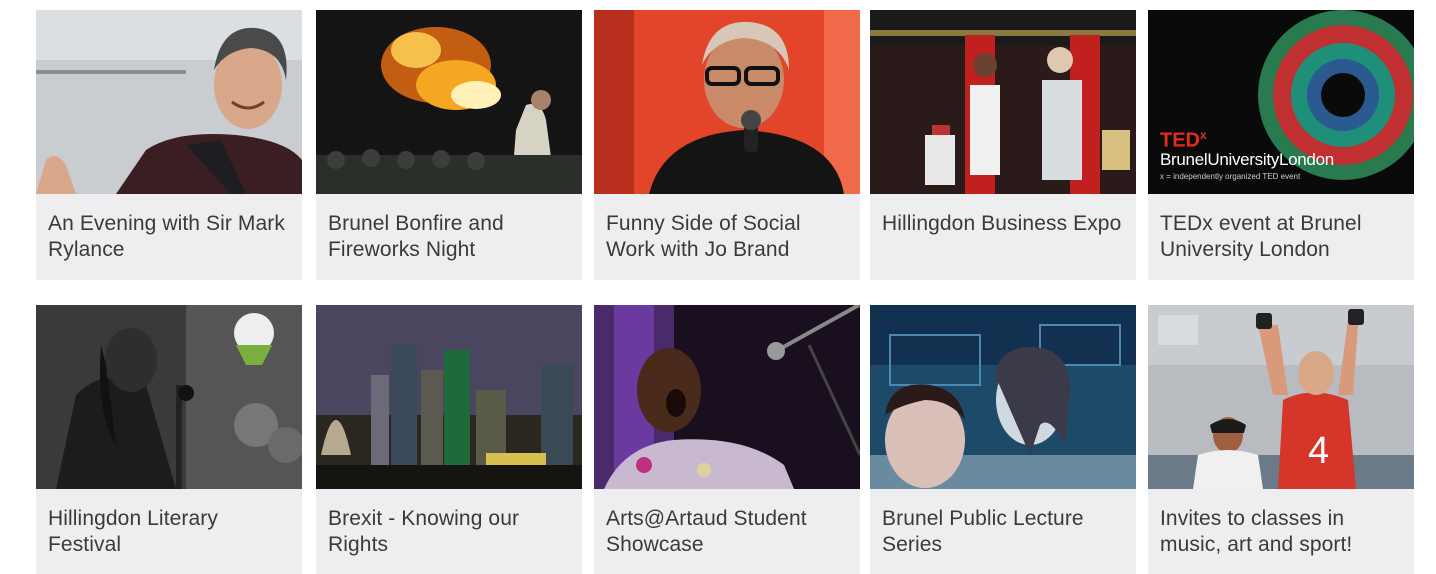  Describe the element at coordinates (424, 531) in the screenshot. I see `event-title: Brexit - Knowing our Rights` at that location.